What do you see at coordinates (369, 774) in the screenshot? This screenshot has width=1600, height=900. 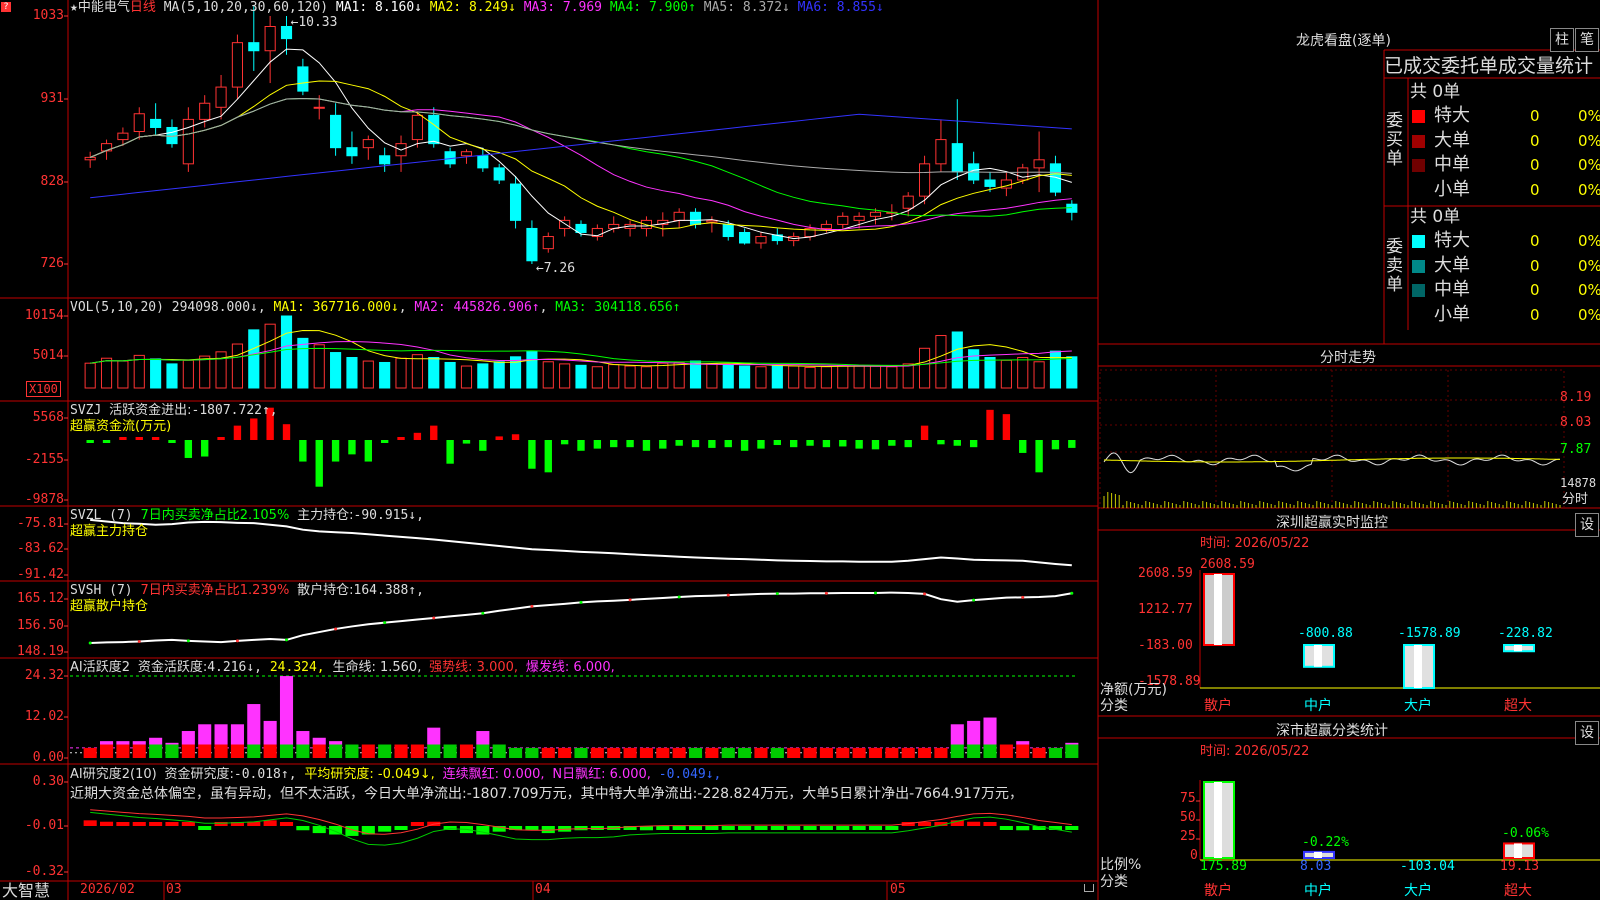 I see `ai-res-avg: 平均研究度: -0.049↓,` at bounding box center [369, 774].